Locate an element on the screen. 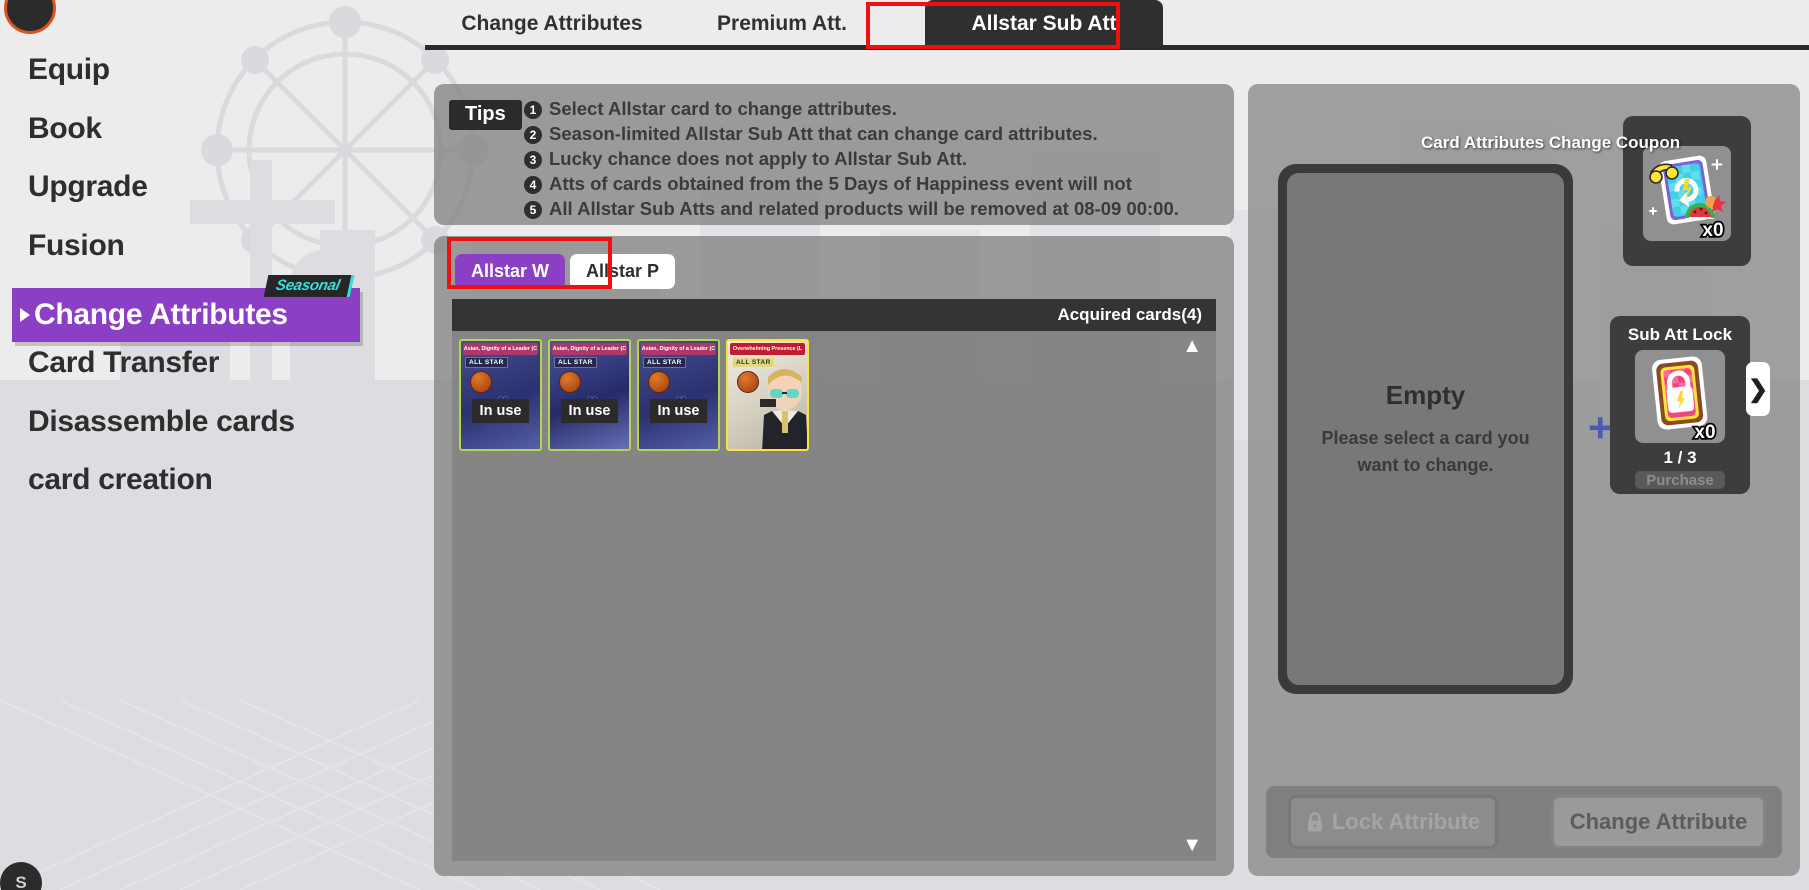 The height and width of the screenshot is (890, 1809). sub-att-lock-thumb: x0 is located at coordinates (1680, 397).